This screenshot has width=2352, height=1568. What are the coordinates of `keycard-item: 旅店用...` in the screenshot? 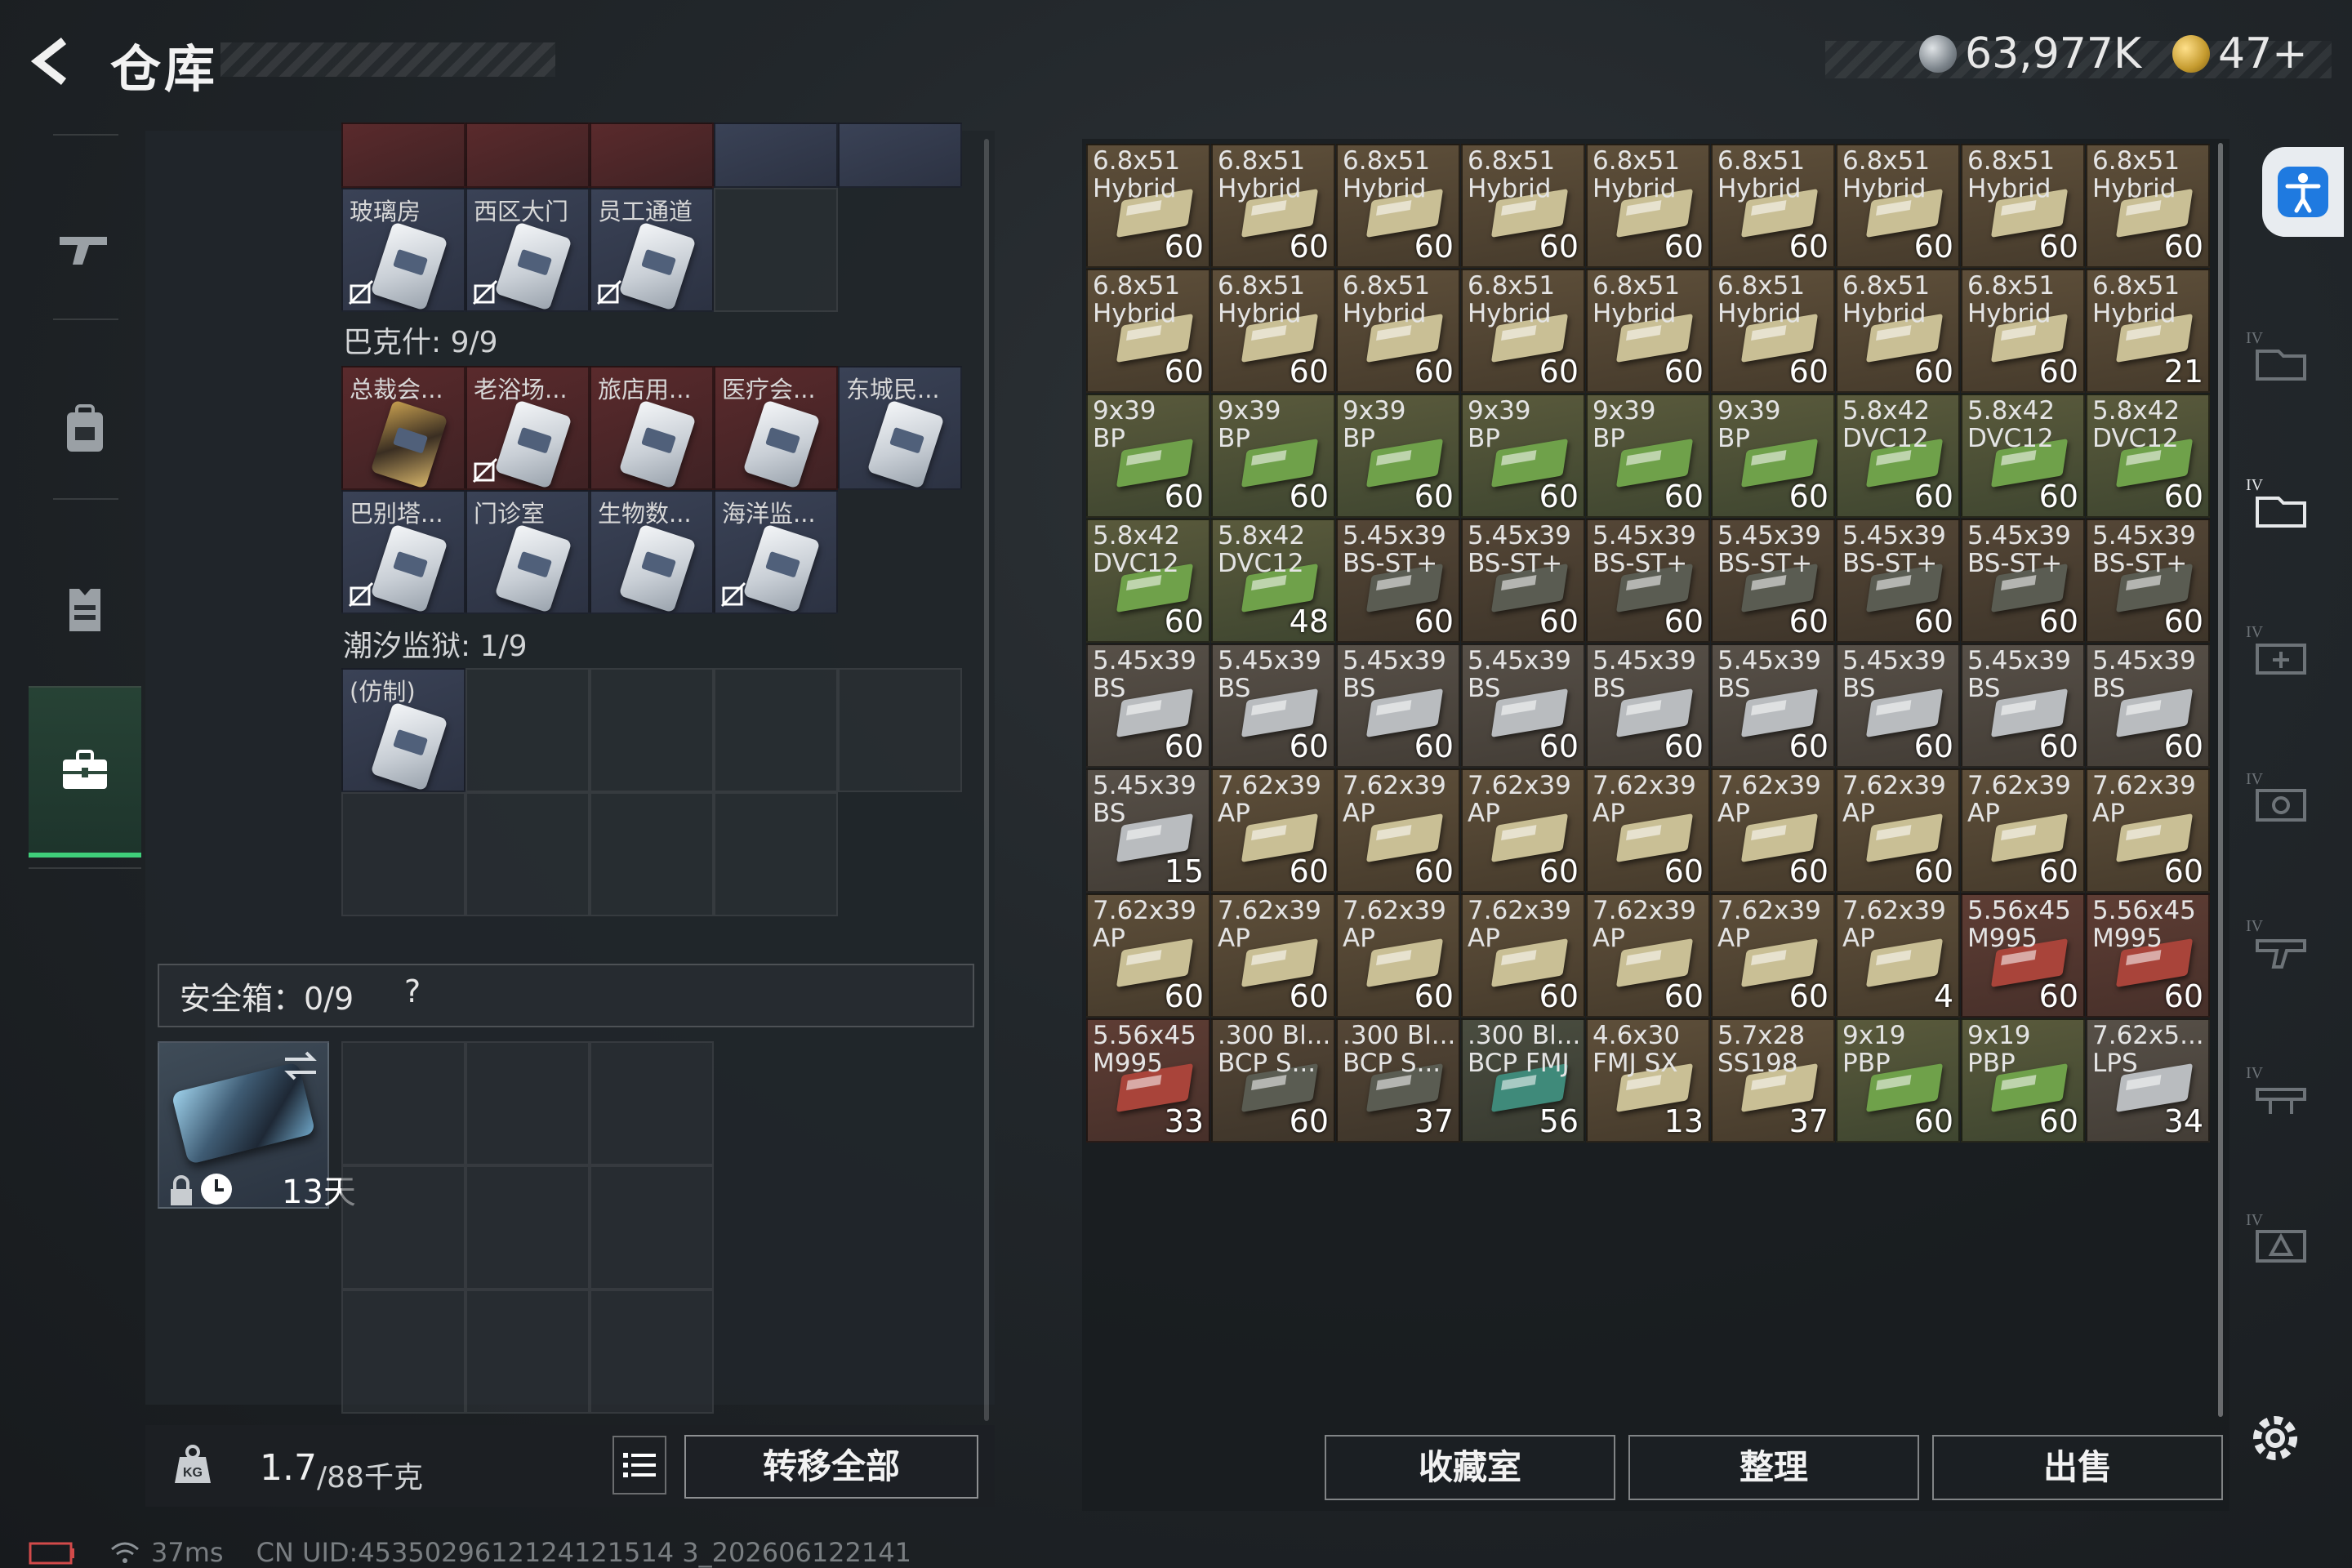 It's located at (652, 428).